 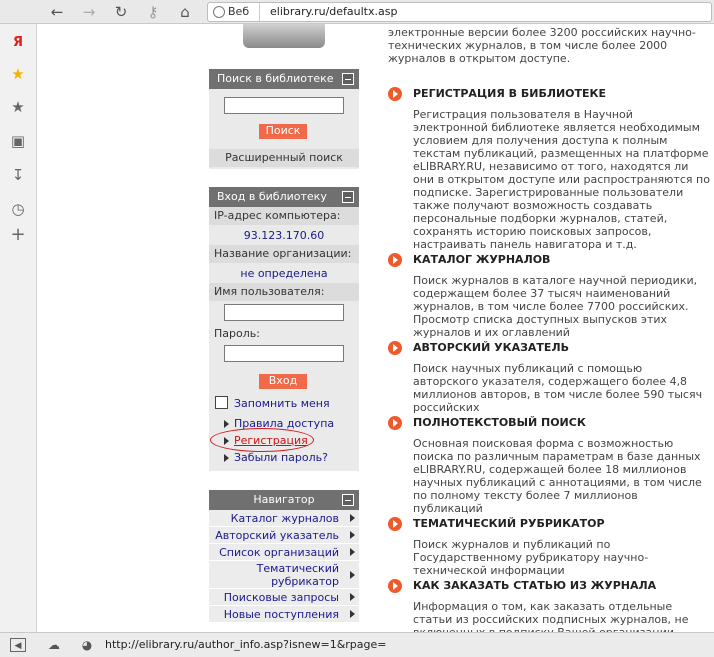 I want to click on forward-arrow-icon: →, so click(x=89, y=12).